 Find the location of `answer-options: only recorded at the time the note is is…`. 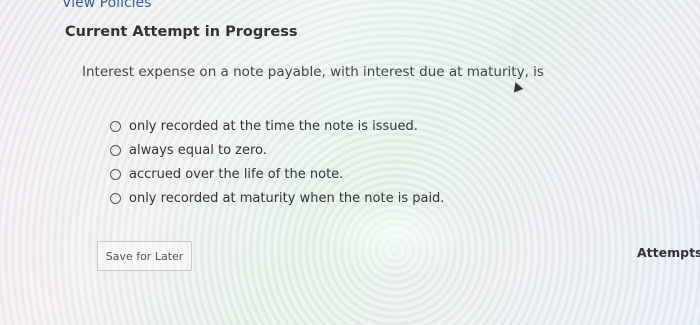

answer-options: only recorded at the time the note is is… is located at coordinates (277, 162).